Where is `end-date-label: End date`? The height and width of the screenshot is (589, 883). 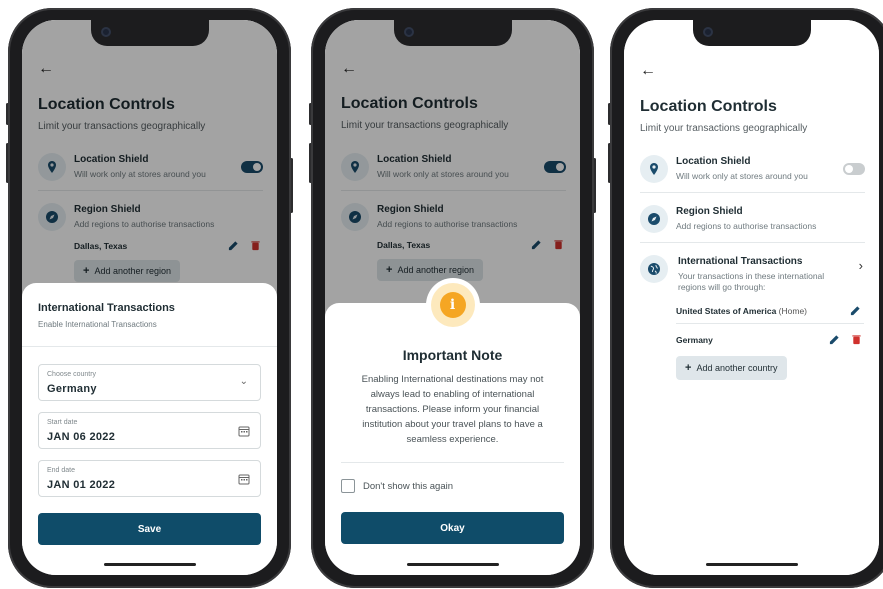
end-date-label: End date is located at coordinates (61, 470).